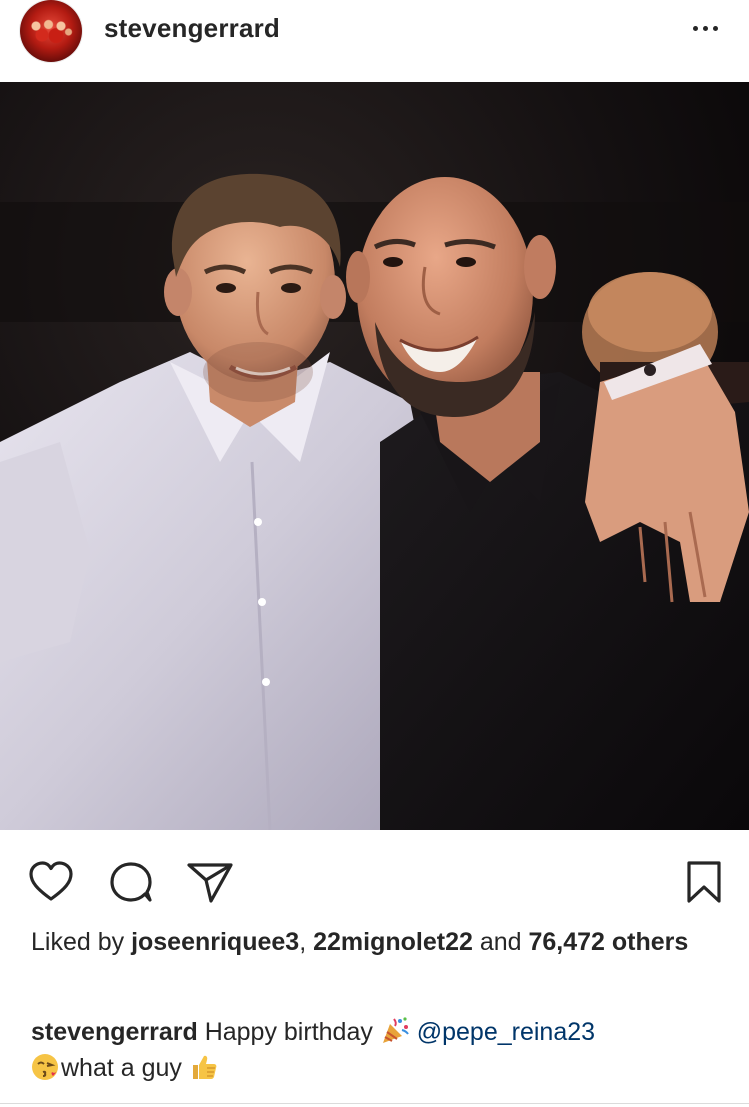  Describe the element at coordinates (506, 1032) in the screenshot. I see `caption-mention: @pepe_reina23` at that location.